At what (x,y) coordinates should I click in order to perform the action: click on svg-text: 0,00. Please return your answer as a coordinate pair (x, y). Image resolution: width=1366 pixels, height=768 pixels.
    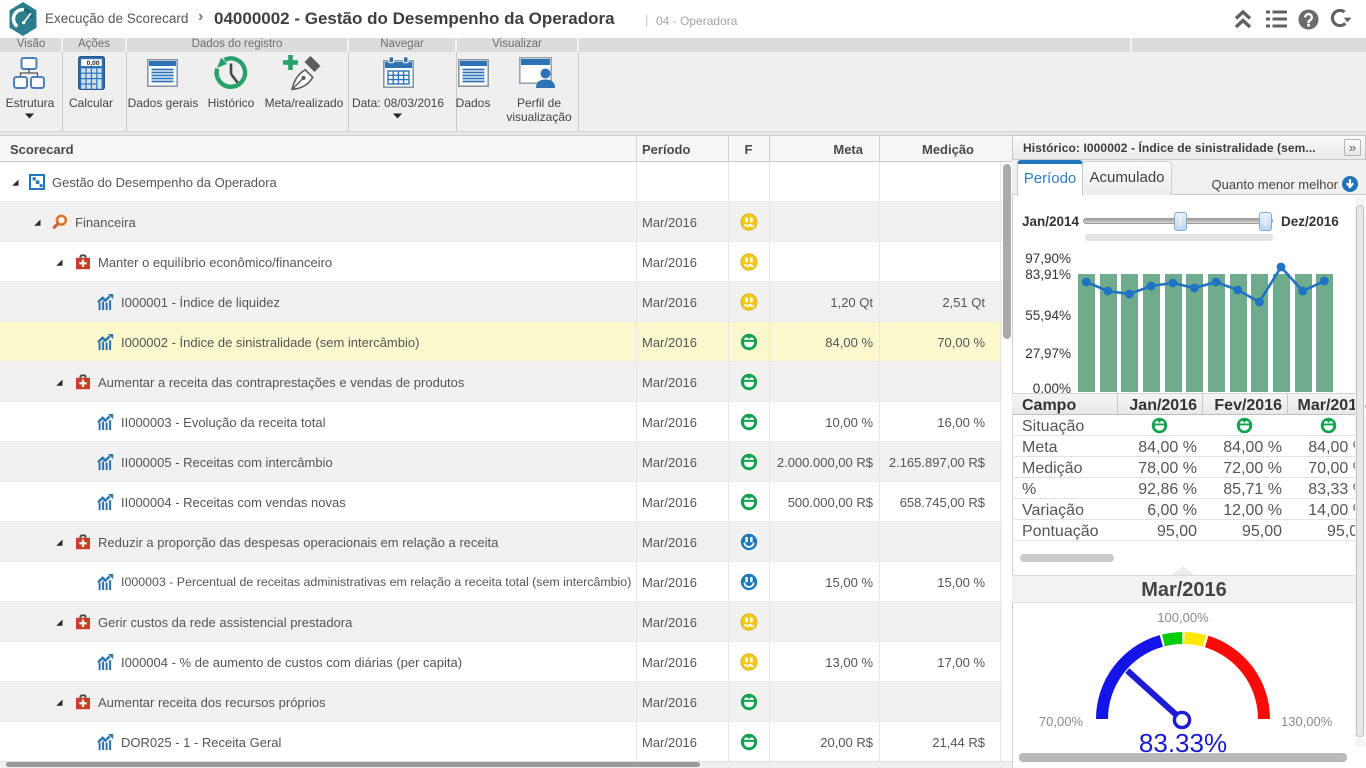
    Looking at the image, I should click on (93, 63).